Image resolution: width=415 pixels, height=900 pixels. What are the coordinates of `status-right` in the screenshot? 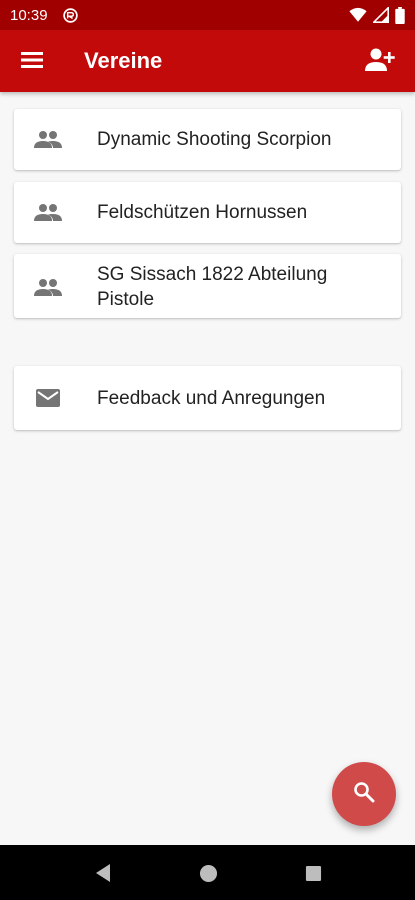 It's located at (377, 15).